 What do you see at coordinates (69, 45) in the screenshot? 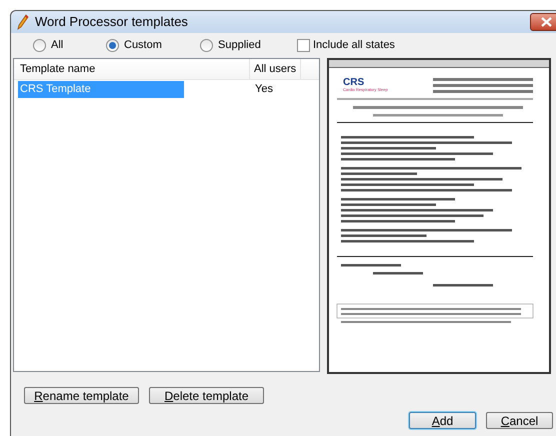
I see `filter-radio: All` at bounding box center [69, 45].